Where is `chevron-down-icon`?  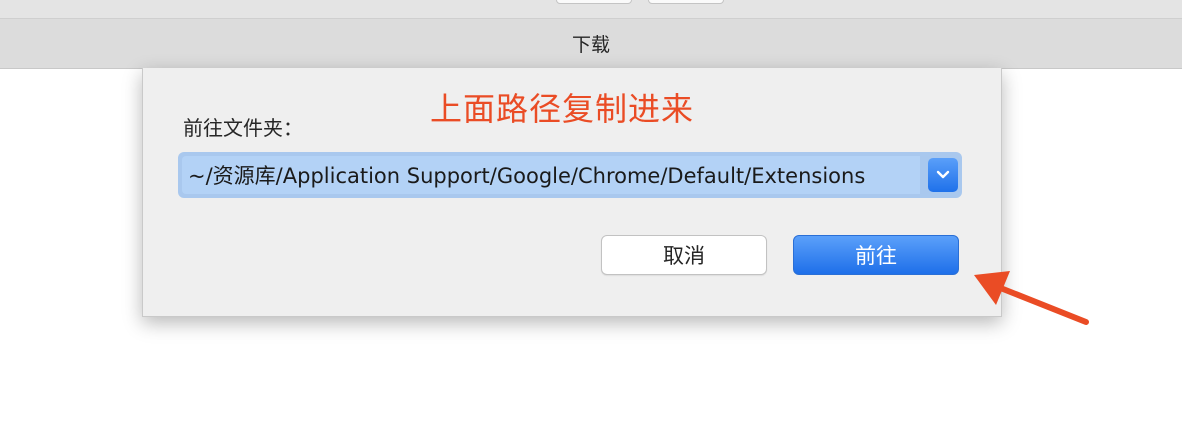
chevron-down-icon is located at coordinates (943, 174).